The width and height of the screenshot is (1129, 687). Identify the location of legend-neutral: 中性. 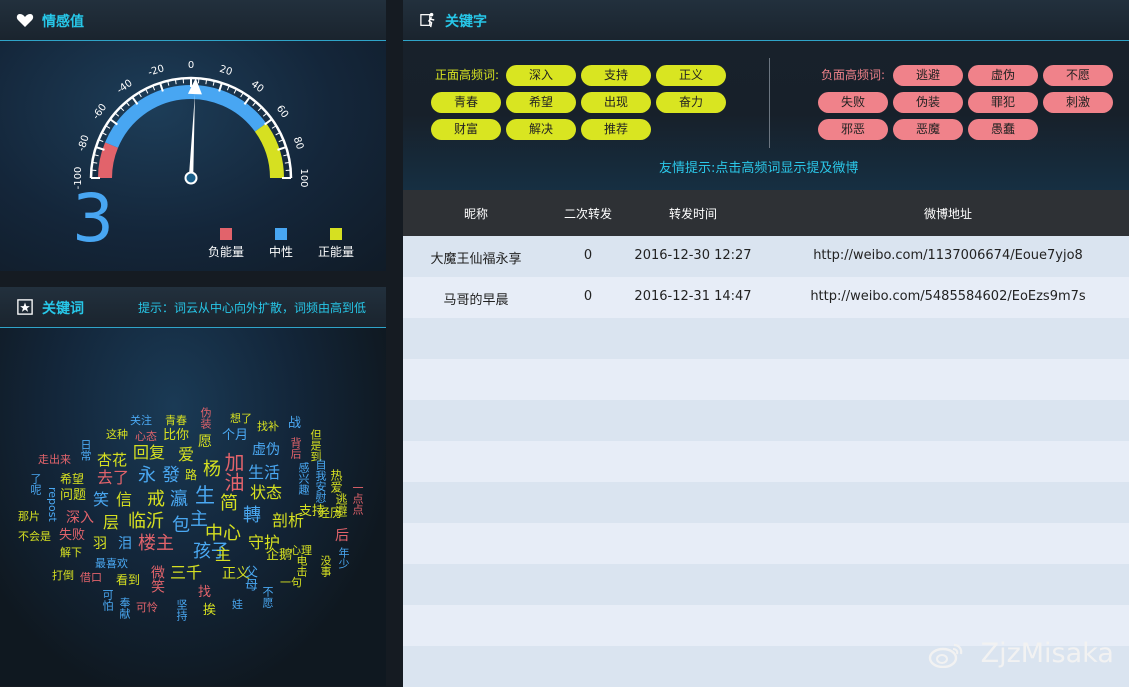
(281, 244).